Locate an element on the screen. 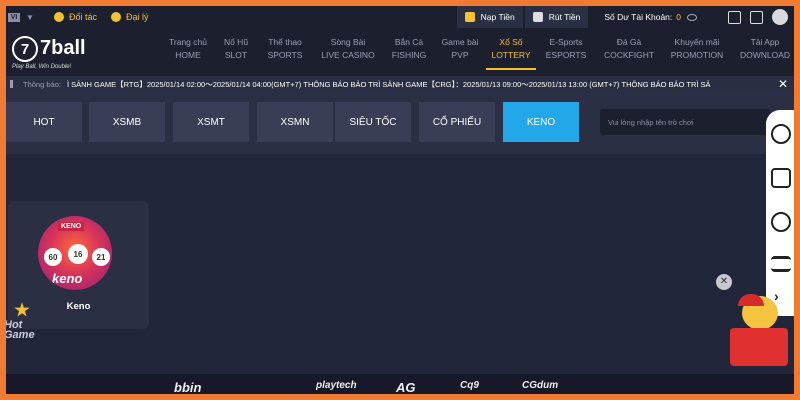 The height and width of the screenshot is (400, 800). partner-logos-strip: bbin playtech AG Cq9 CGdum is located at coordinates (400, 384).